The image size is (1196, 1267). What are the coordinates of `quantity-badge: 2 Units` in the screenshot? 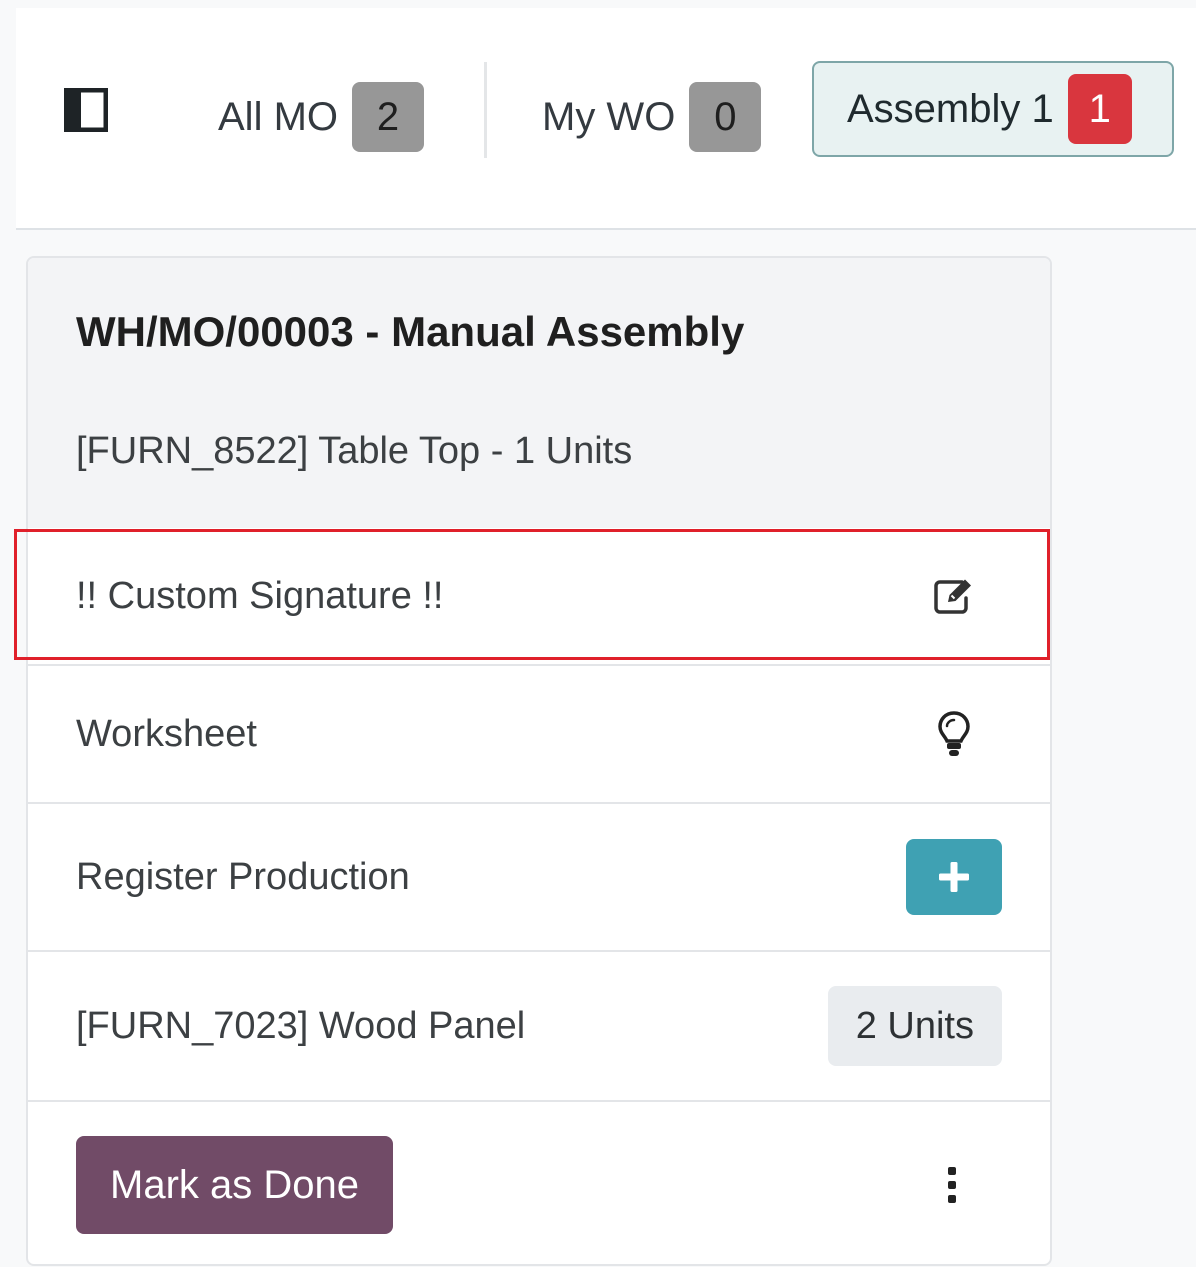 It's located at (914, 1026).